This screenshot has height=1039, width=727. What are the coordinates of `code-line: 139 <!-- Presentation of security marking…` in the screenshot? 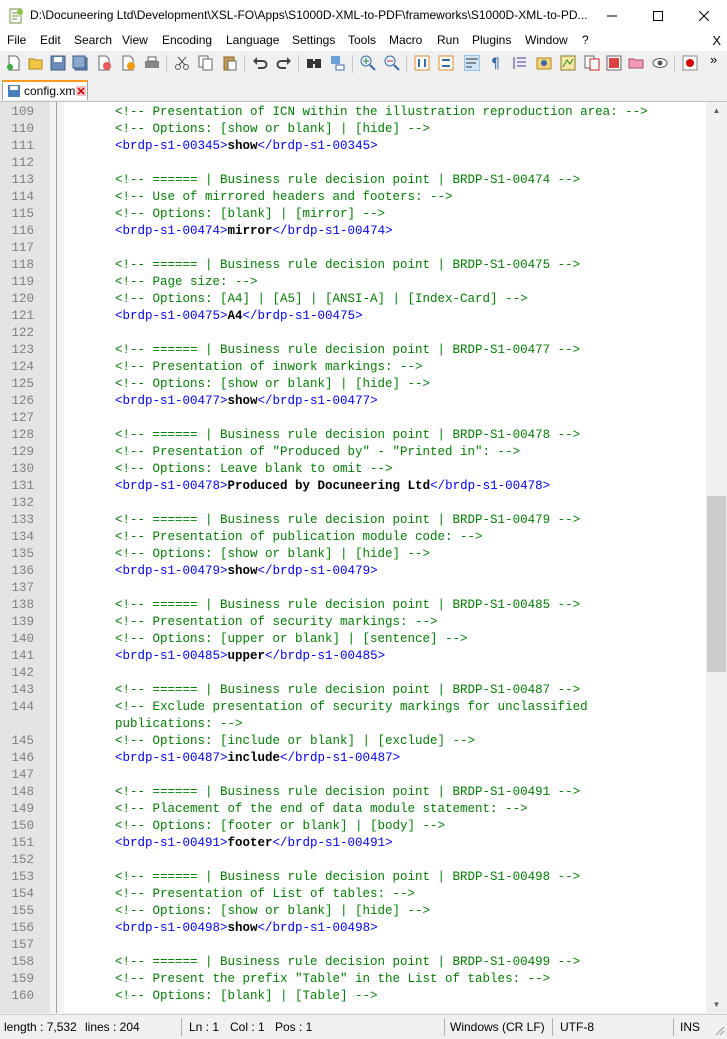 It's located at (353, 622).